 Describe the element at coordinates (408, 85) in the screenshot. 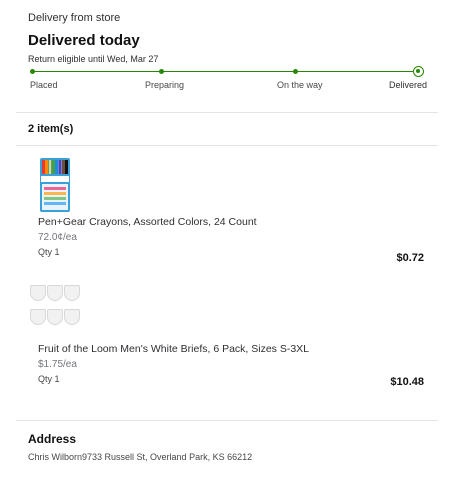

I see `step-label-delivered: Delivered` at that location.